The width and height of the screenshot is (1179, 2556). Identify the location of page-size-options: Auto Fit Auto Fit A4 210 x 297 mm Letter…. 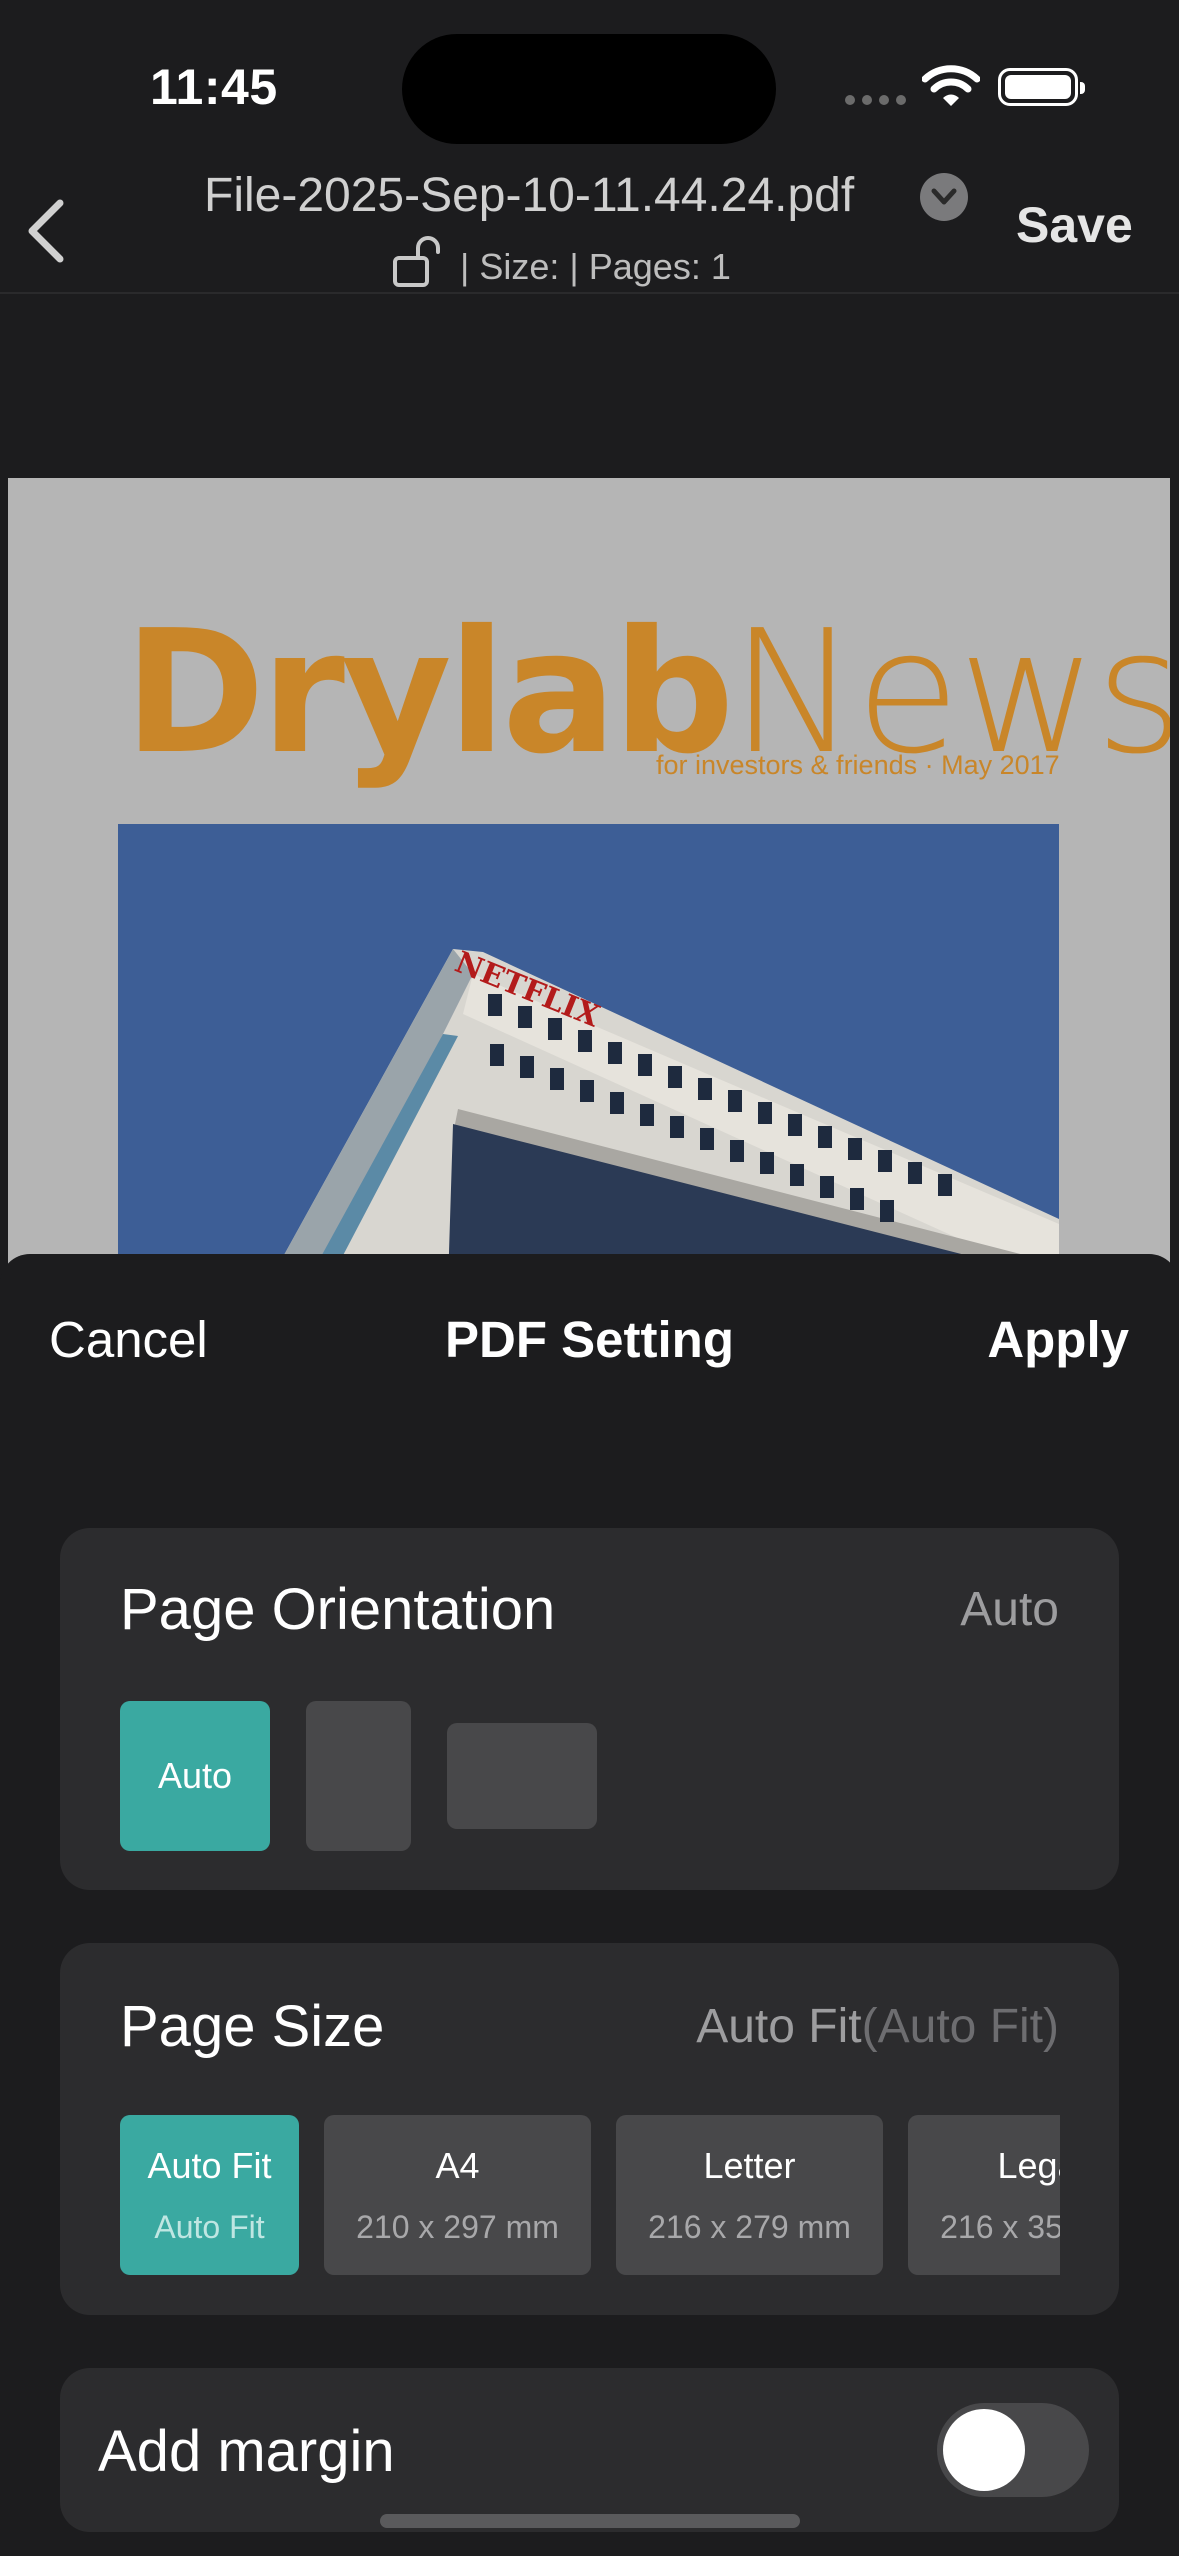
(590, 2195).